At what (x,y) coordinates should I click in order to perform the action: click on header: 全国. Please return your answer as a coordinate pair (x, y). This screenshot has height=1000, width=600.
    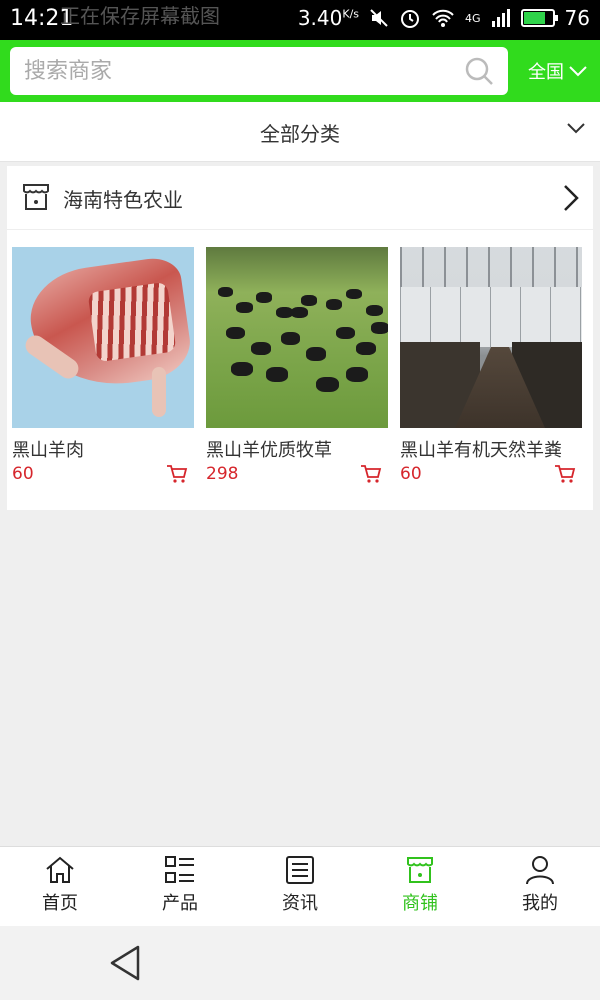
    Looking at the image, I should click on (300, 71).